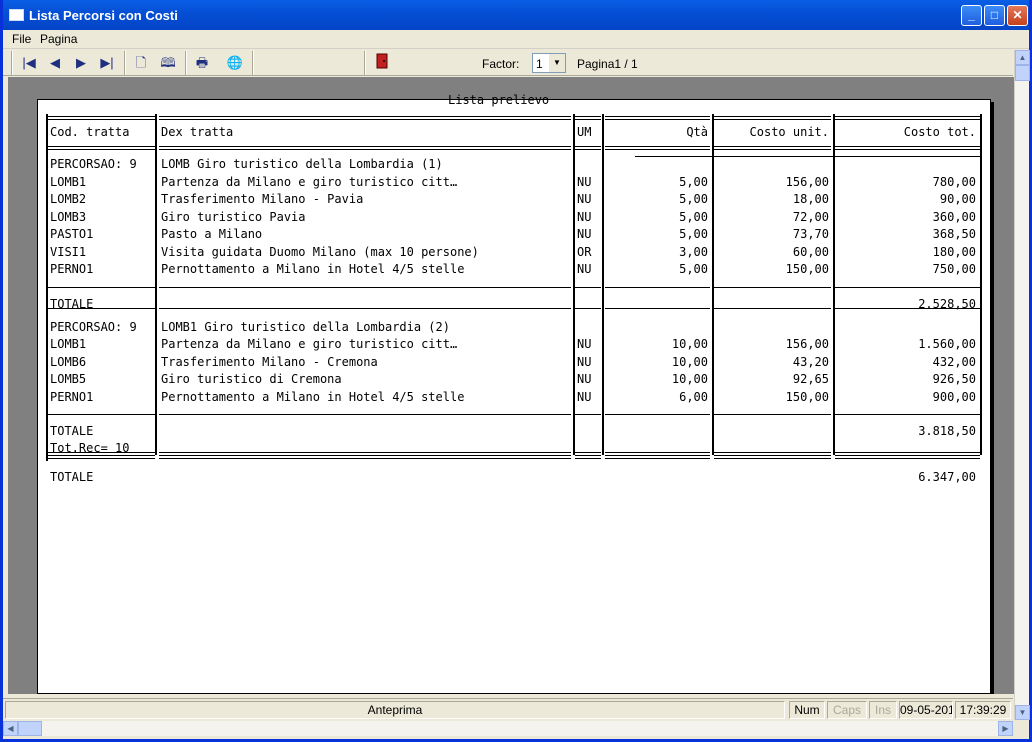 Image resolution: width=1032 pixels, height=742 pixels. Describe the element at coordinates (1022, 385) in the screenshot. I see `vertical-scrollbar: ▲ ▼` at that location.